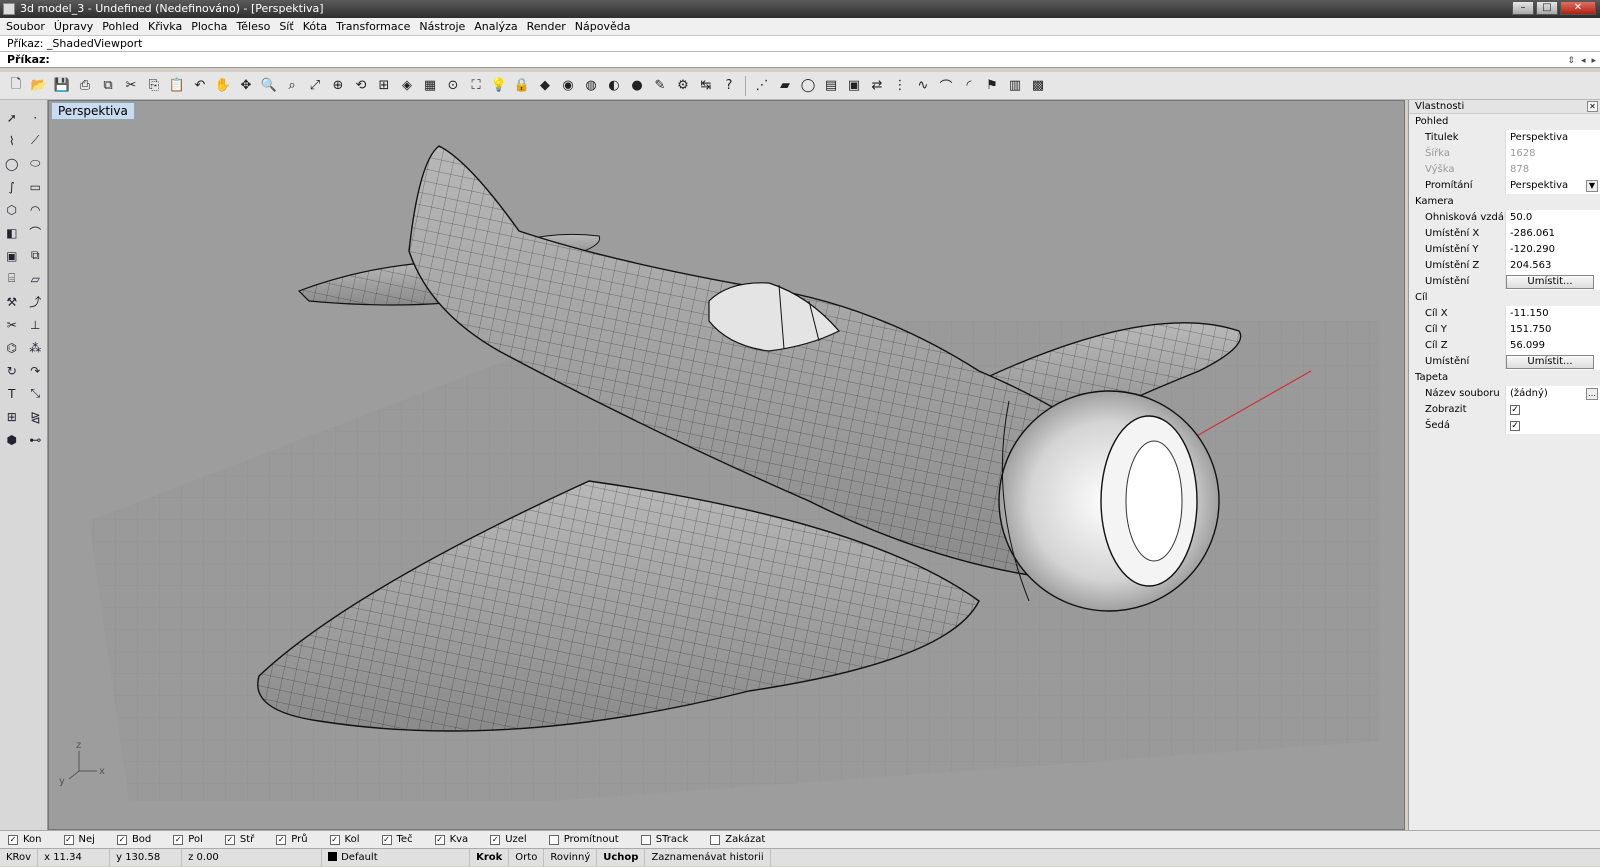 This screenshot has width=1600, height=867. What do you see at coordinates (292, 86) in the screenshot?
I see `zoom-window-icon: ⌕` at bounding box center [292, 86].